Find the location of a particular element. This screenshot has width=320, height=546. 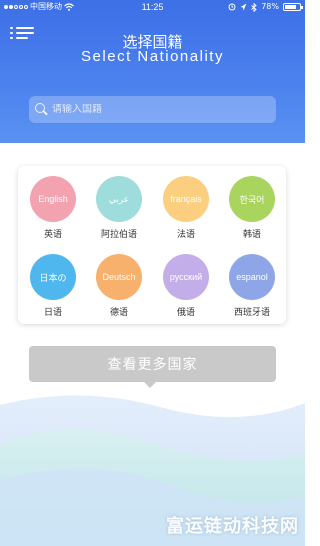

language-french: français 法语 is located at coordinates (186, 208).